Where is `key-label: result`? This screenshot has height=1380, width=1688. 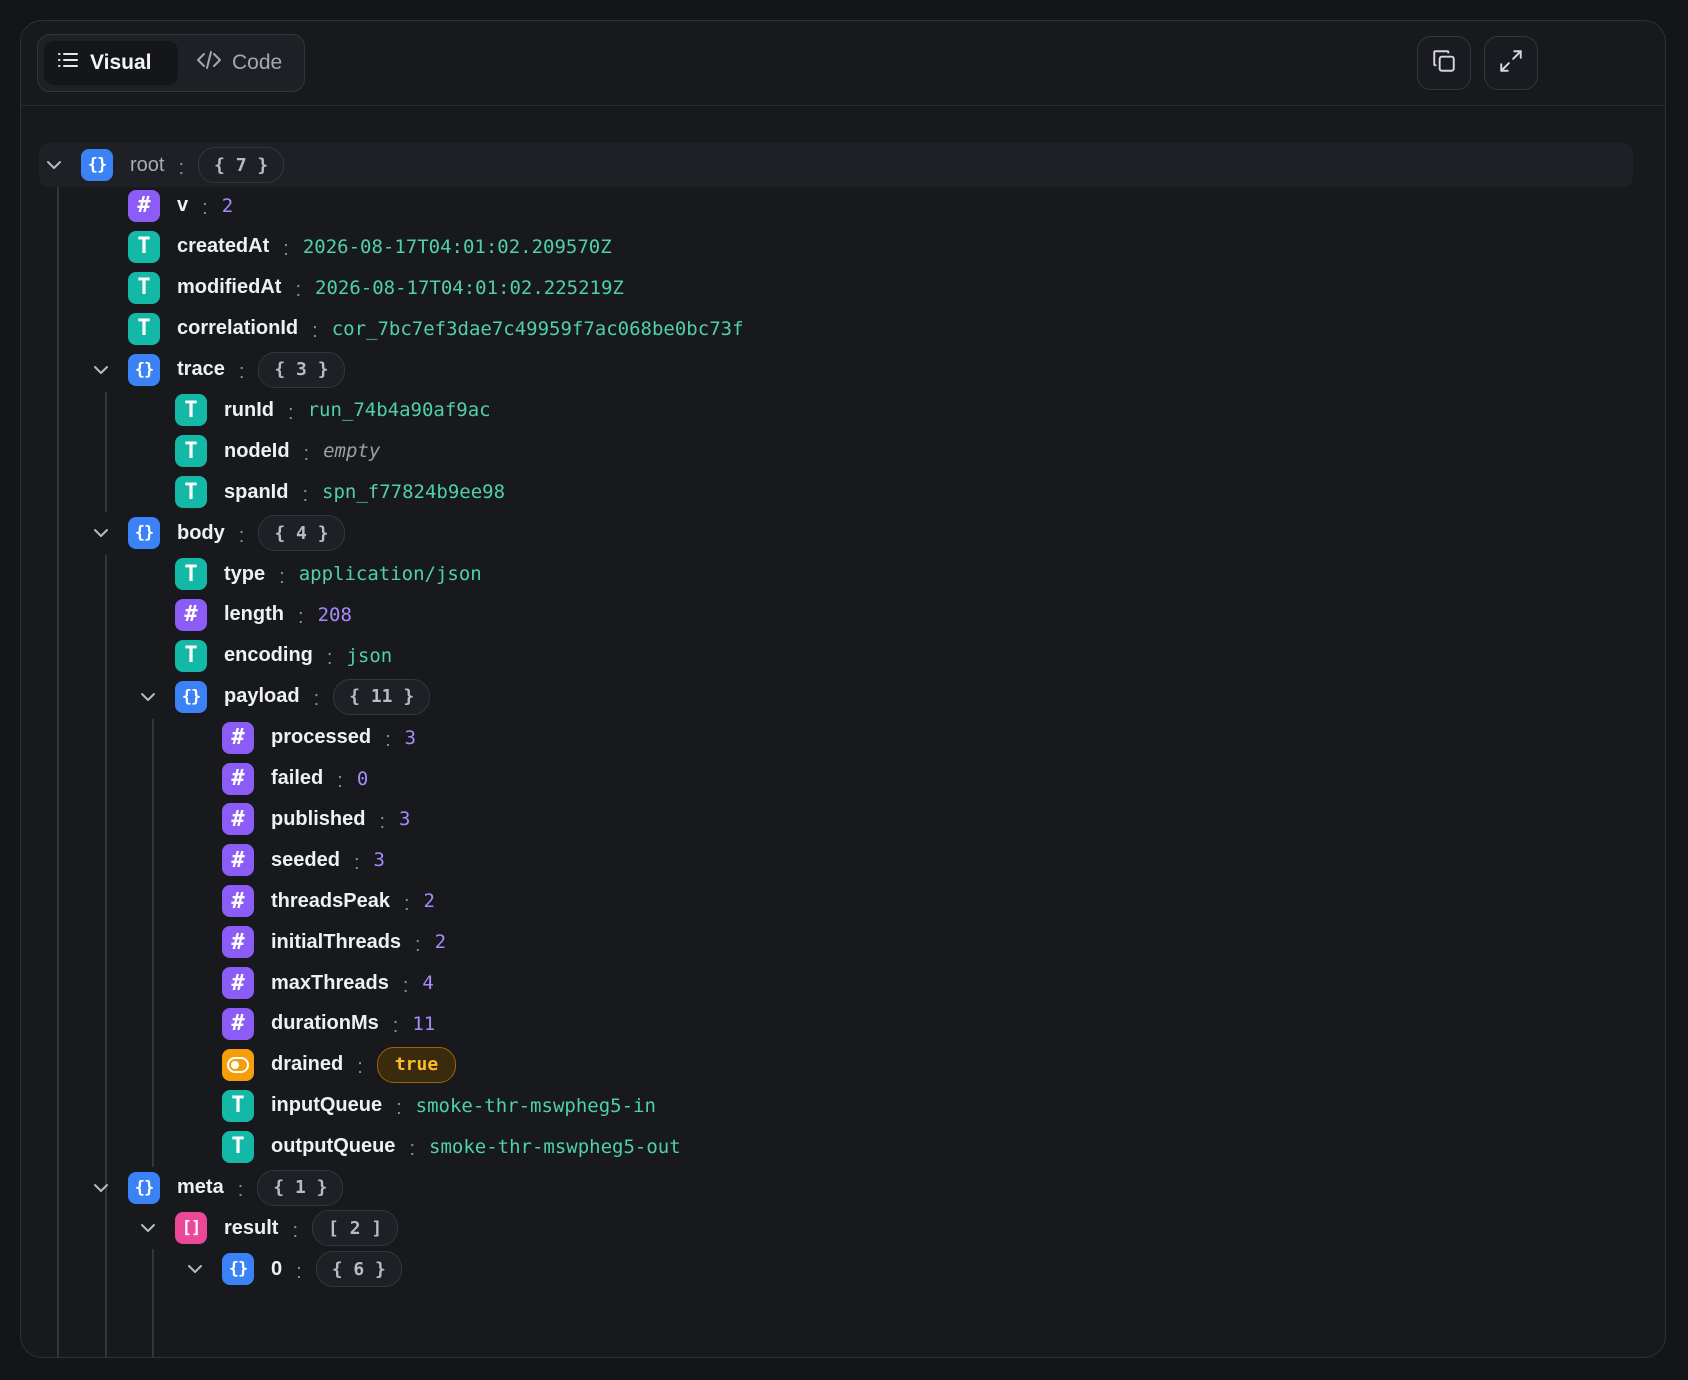 key-label: result is located at coordinates (251, 1227).